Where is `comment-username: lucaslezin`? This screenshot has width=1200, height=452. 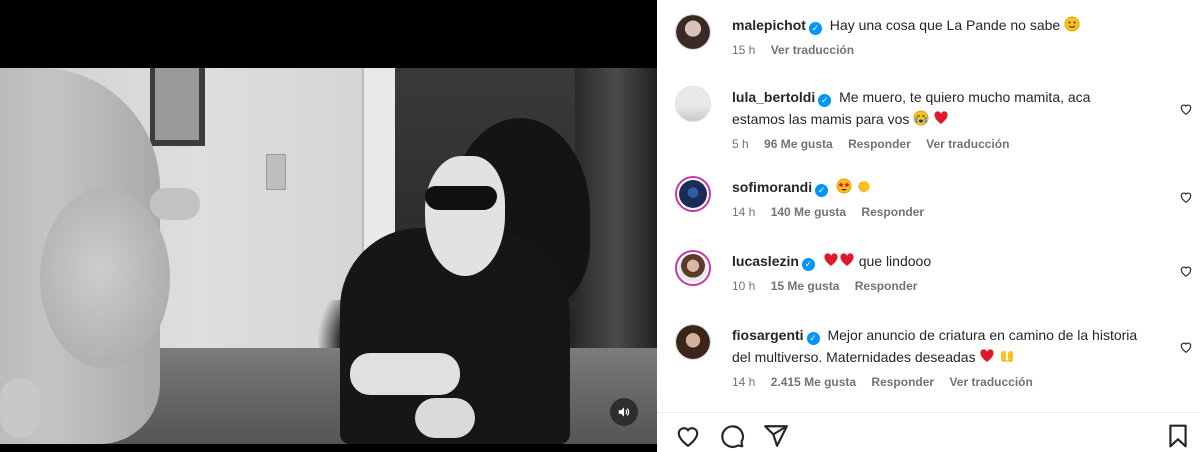
comment-username: lucaslezin is located at coordinates (765, 261).